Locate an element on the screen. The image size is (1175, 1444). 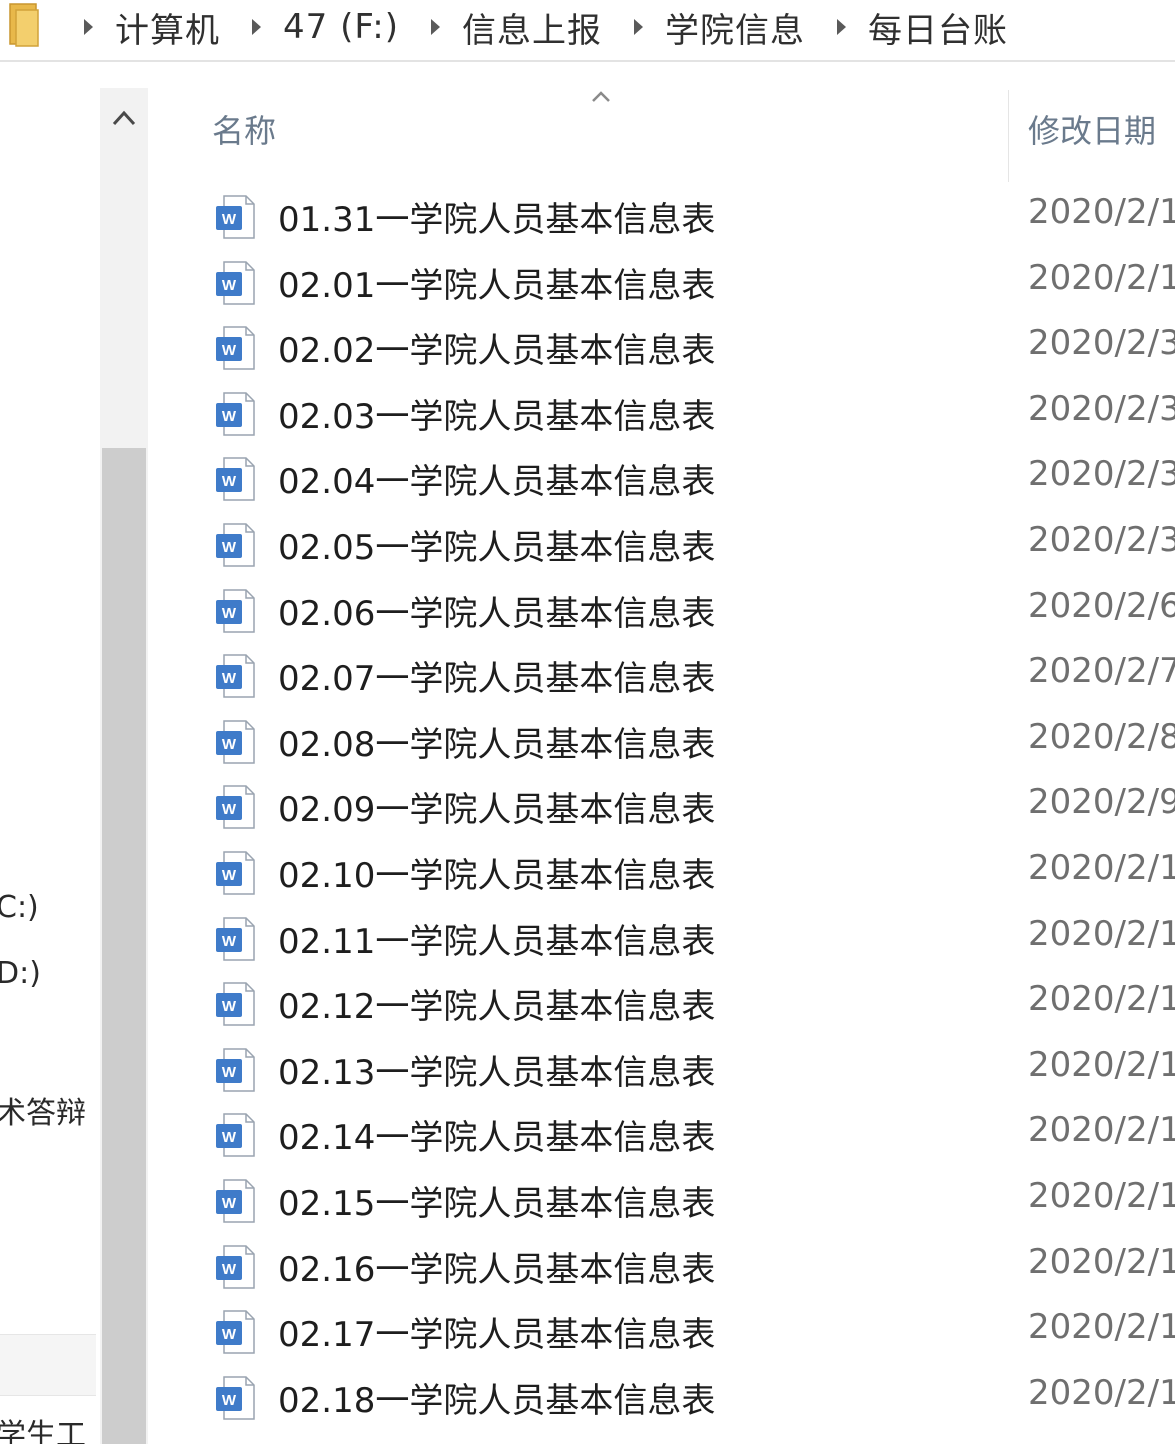
file-name: 02.18一学院人员基本信息表 is located at coordinates (497, 1400).